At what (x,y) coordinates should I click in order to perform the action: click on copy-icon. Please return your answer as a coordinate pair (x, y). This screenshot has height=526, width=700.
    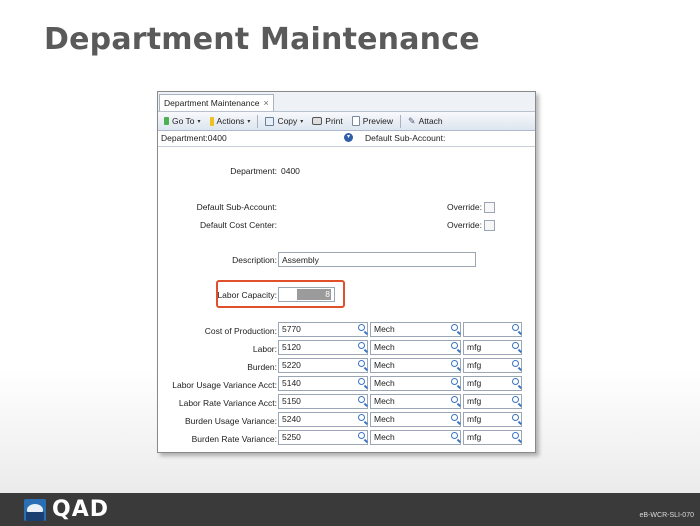
    Looking at the image, I should click on (270, 121).